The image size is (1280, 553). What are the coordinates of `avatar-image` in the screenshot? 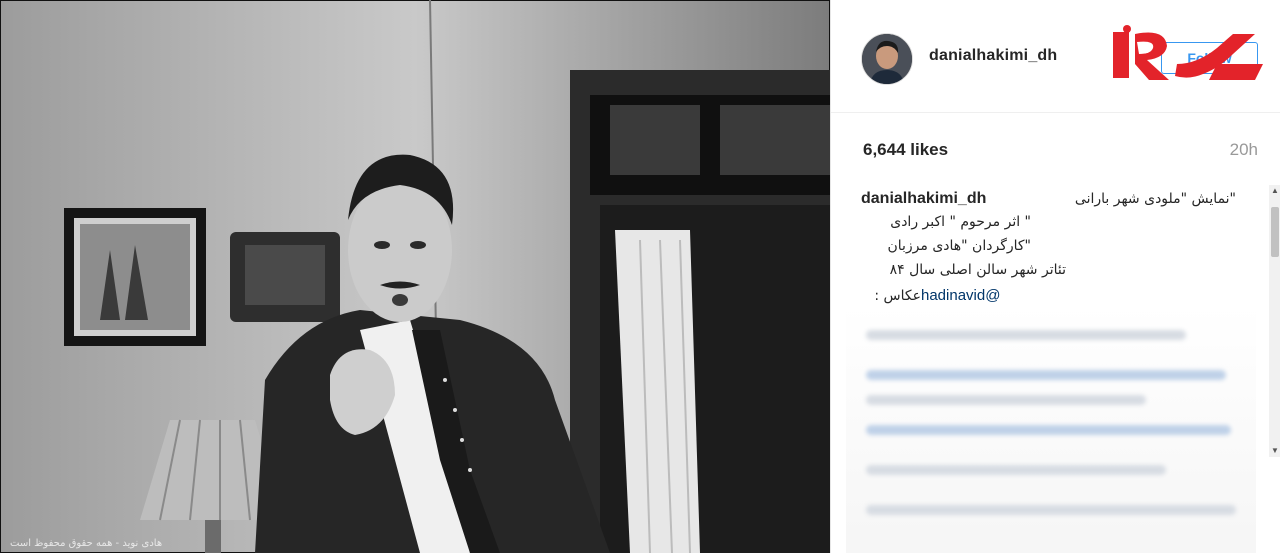 It's located at (887, 59).